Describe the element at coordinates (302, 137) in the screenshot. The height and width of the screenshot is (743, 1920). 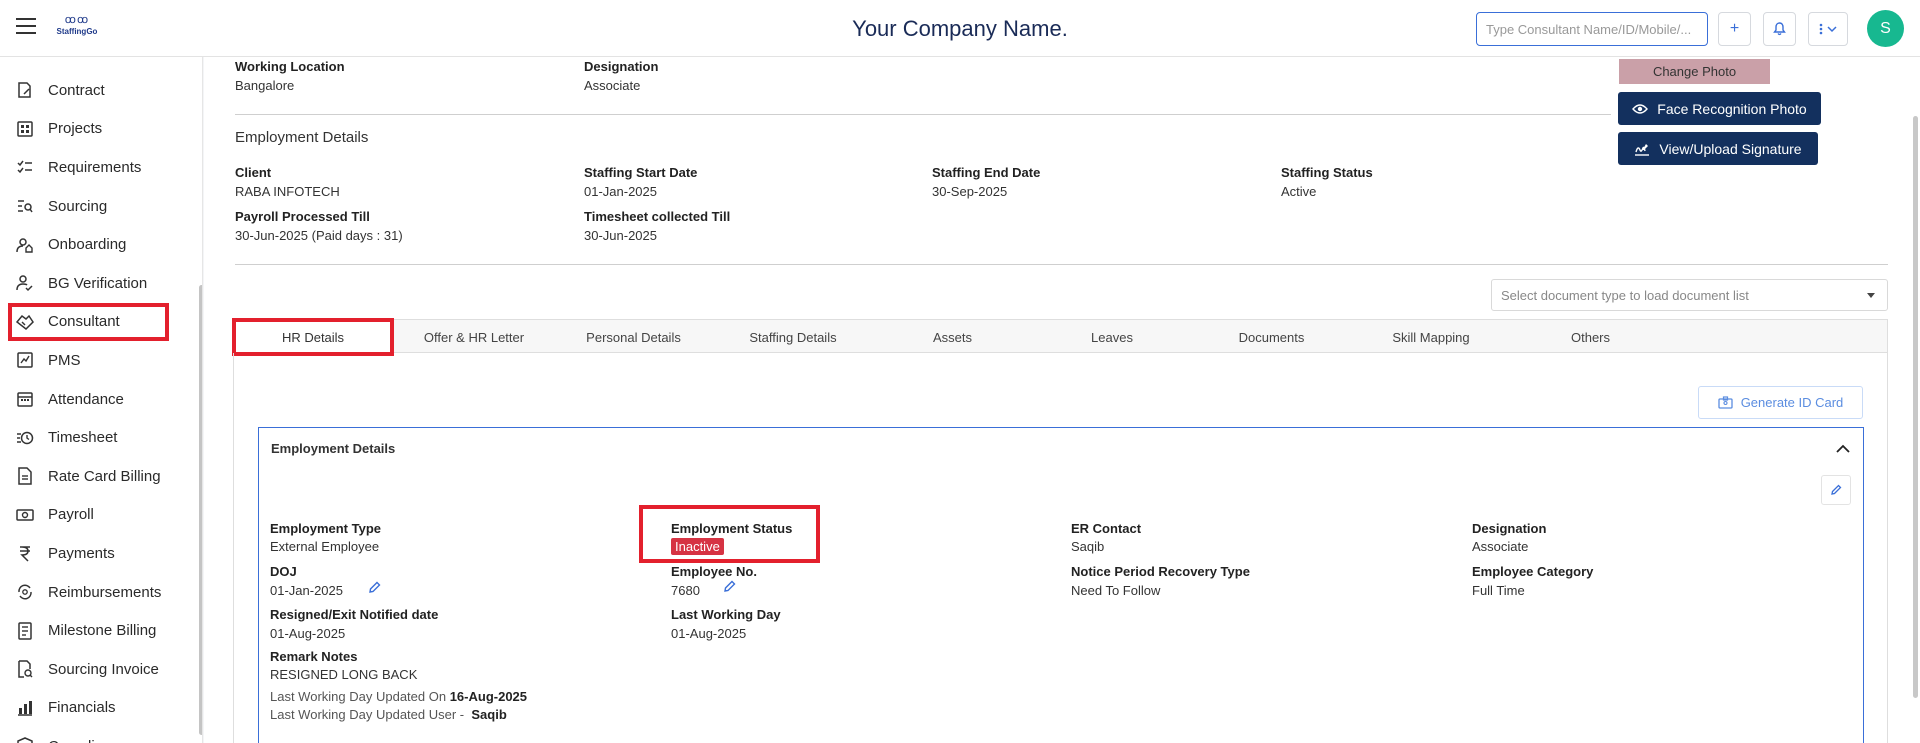
I see `employment-details-heading: Employment Details` at that location.